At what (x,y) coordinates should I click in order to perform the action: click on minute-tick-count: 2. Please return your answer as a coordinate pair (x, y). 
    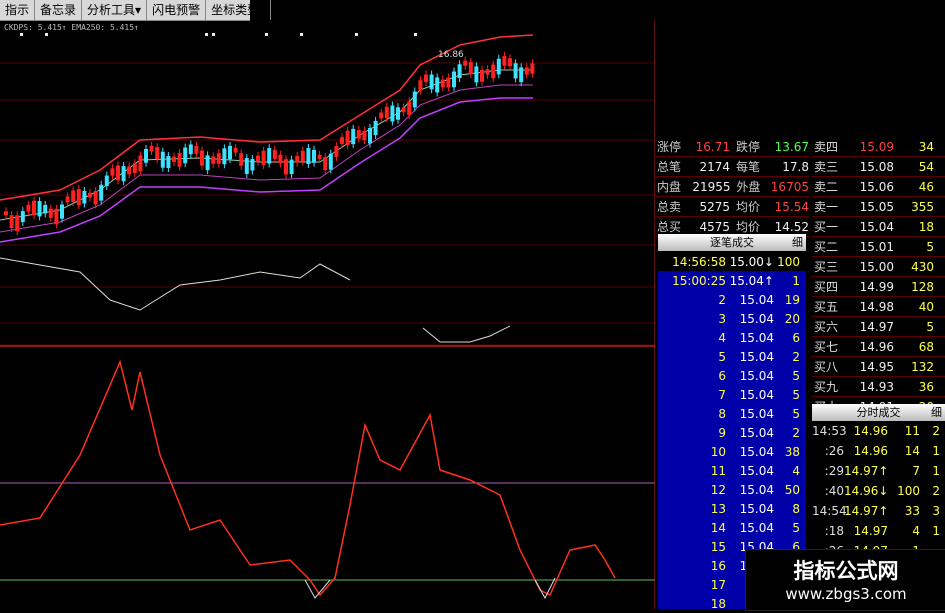
    Looking at the image, I should click on (936, 491).